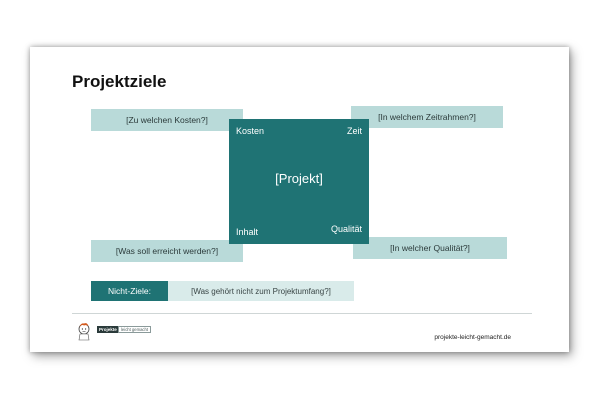 The image size is (600, 400). Describe the element at coordinates (134, 329) in the screenshot. I see `logo-word-leicht-gemacht: leicht gemacht` at that location.